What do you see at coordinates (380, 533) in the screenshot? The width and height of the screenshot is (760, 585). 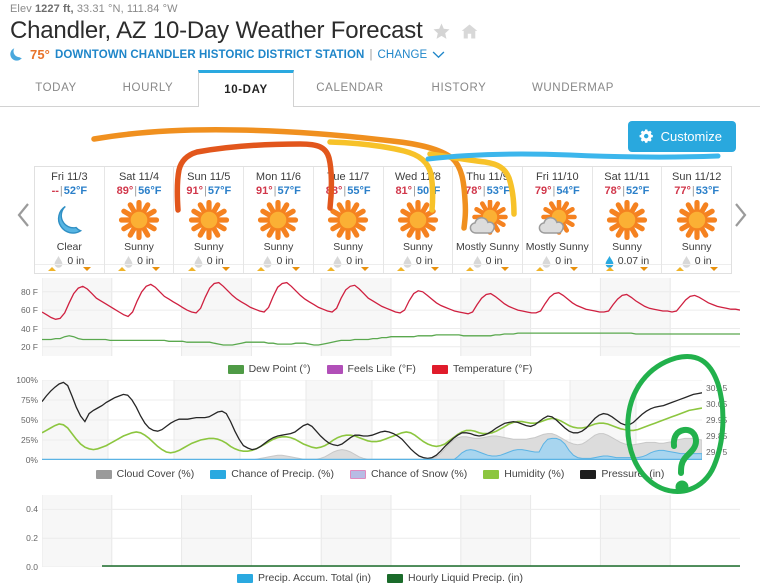 I see `precipitation-chart: 0.4 0.2 0.0` at bounding box center [380, 533].